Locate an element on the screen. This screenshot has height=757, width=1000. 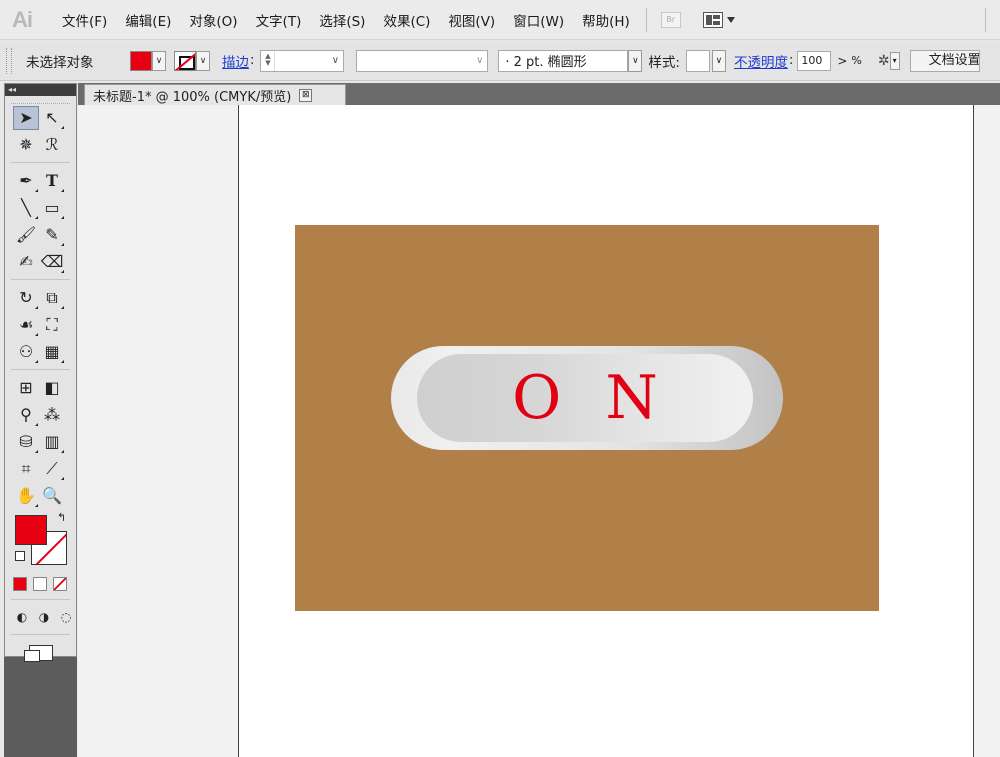
rectangle-icon: ▭ is located at coordinates (52, 207).